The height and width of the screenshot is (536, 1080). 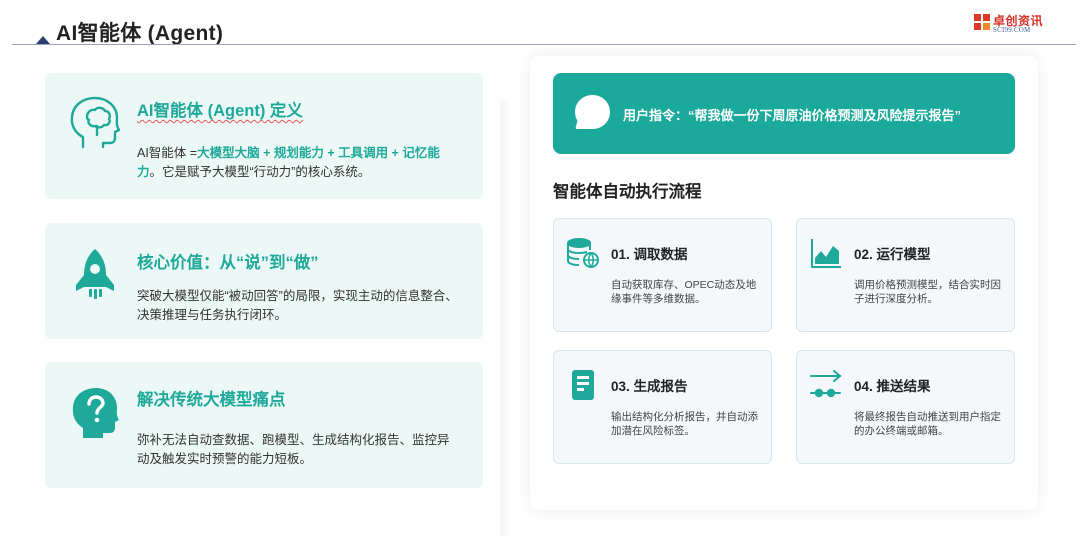 What do you see at coordinates (220, 111) in the screenshot?
I see `definition-title: AI智能体 (Agent) 定义` at bounding box center [220, 111].